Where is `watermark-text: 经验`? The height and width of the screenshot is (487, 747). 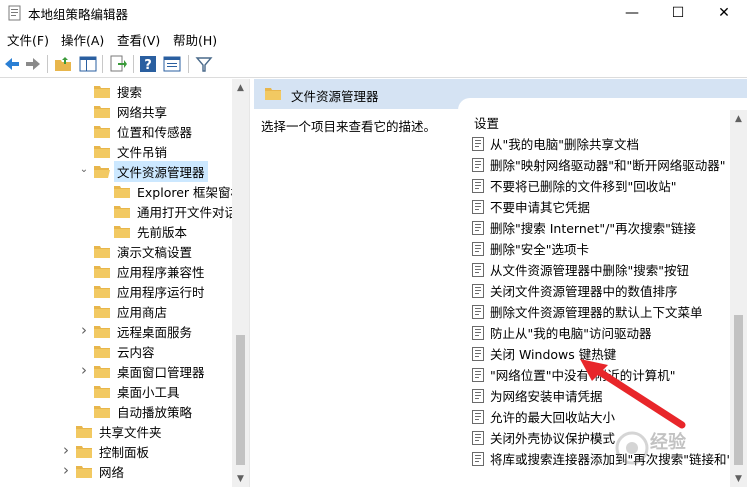 watermark-text: 经验 is located at coordinates (668, 442).